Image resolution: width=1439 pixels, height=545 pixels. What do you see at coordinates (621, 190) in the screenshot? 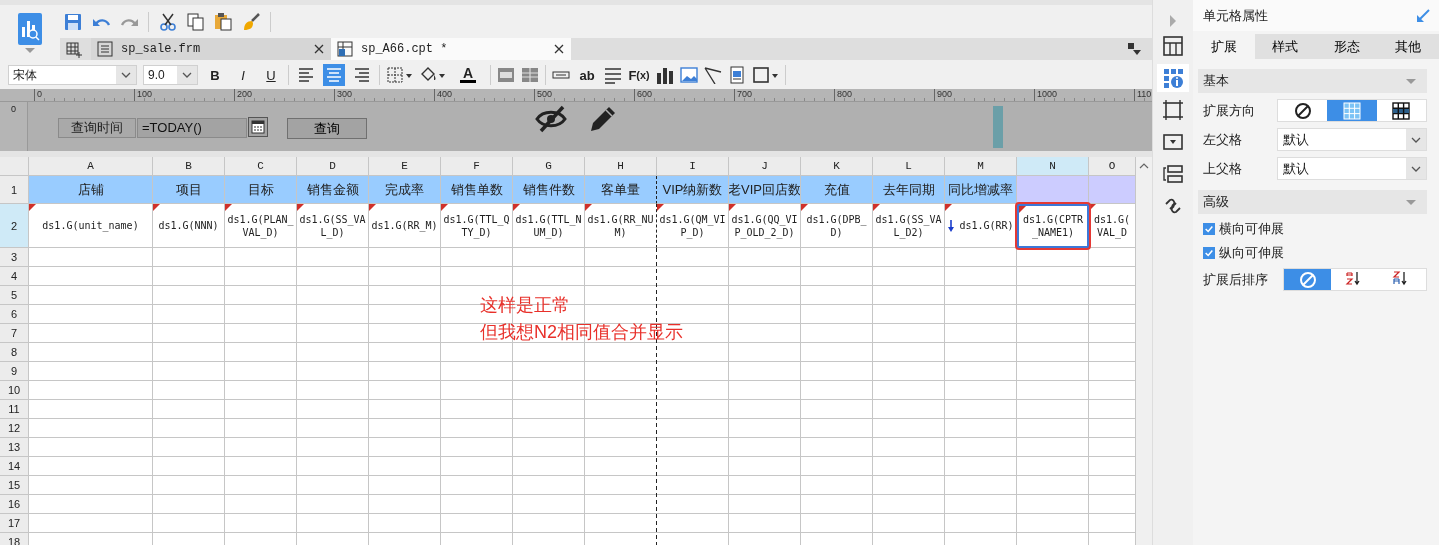
I see `header-cell: 客单量` at bounding box center [621, 190].